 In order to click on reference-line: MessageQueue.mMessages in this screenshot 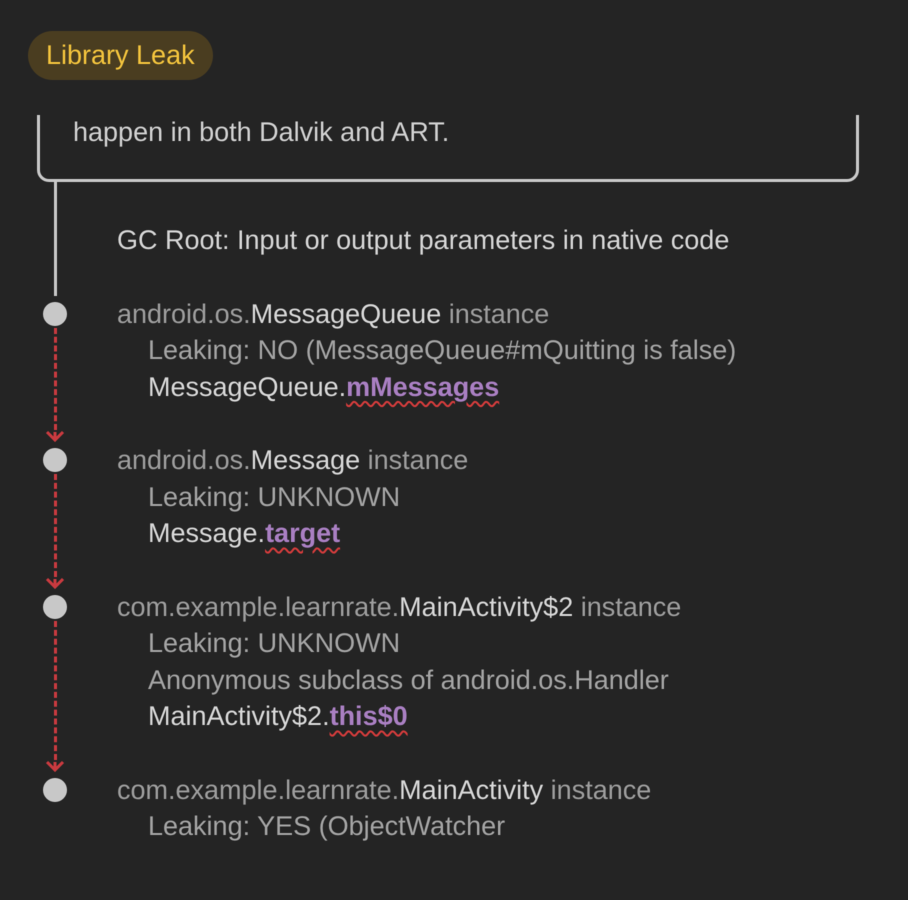, I will do `click(323, 387)`.